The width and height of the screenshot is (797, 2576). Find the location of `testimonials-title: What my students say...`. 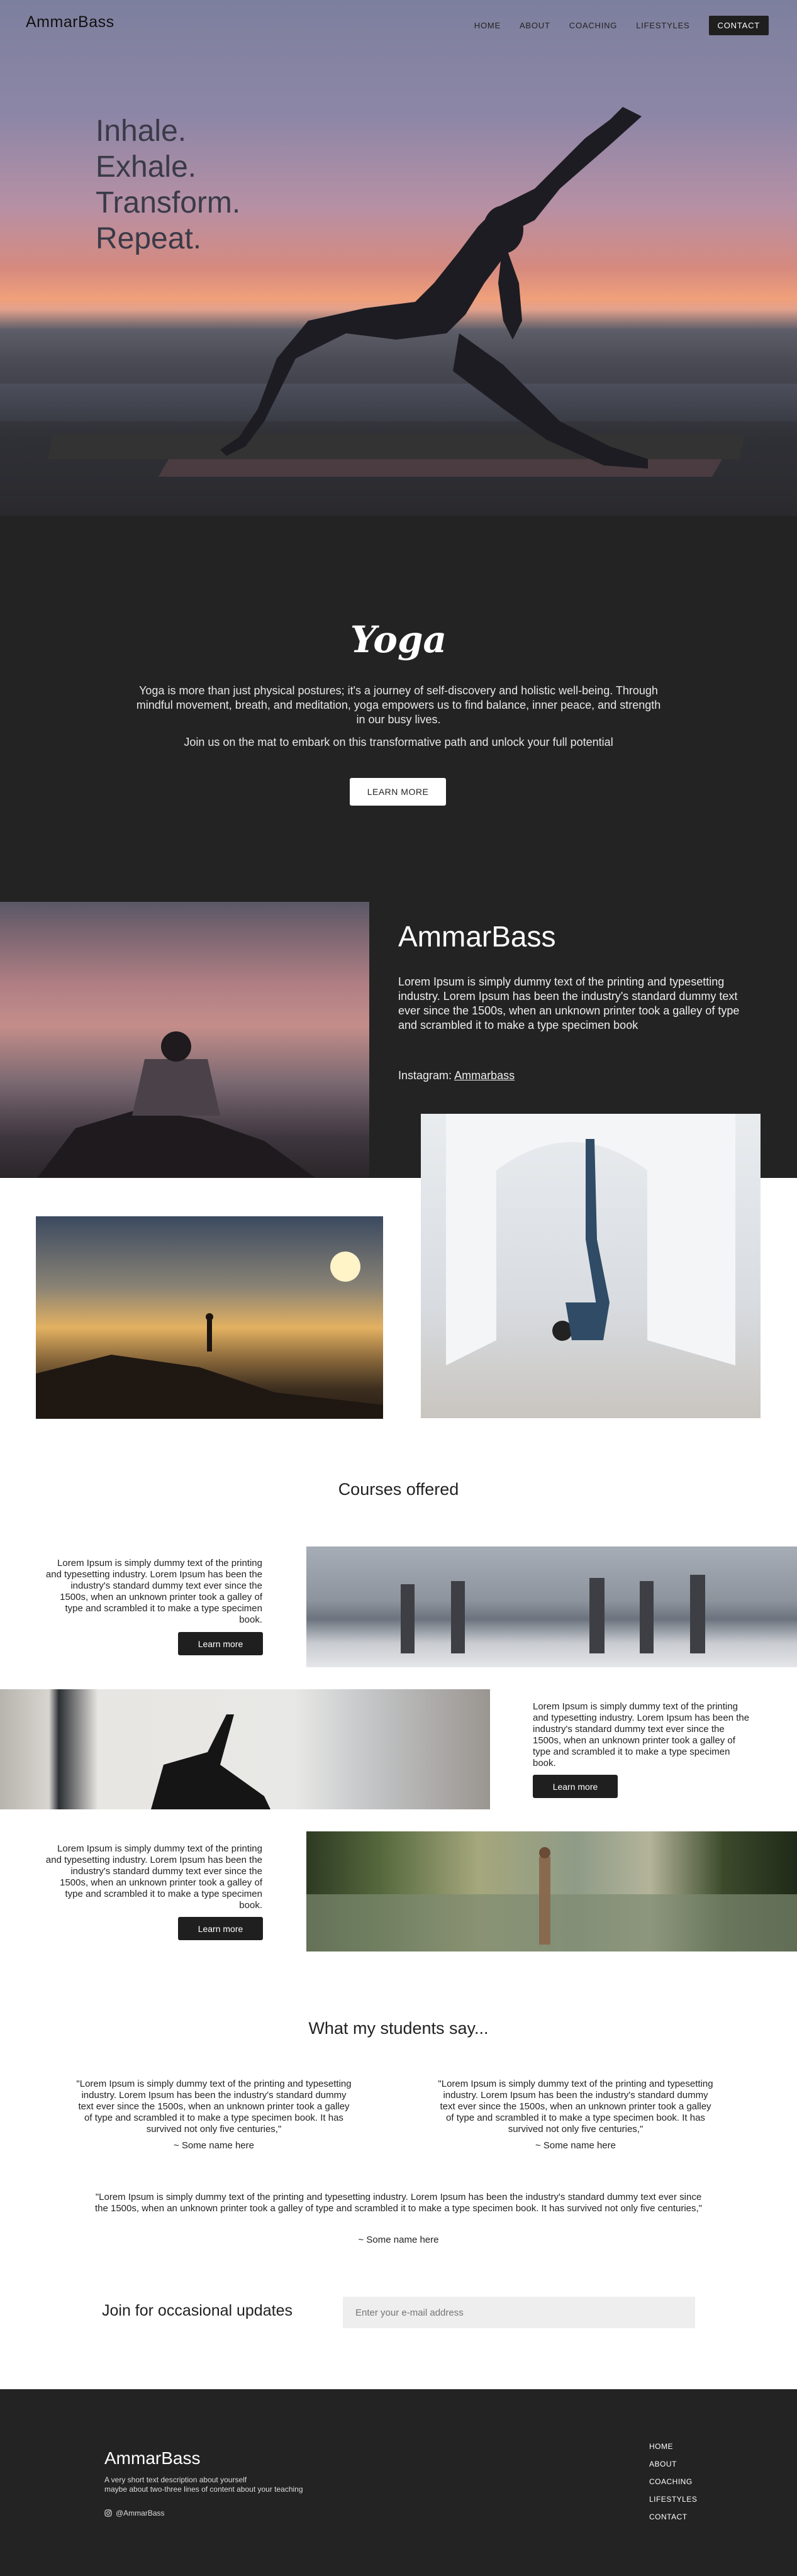

testimonials-title: What my students say... is located at coordinates (398, 2028).